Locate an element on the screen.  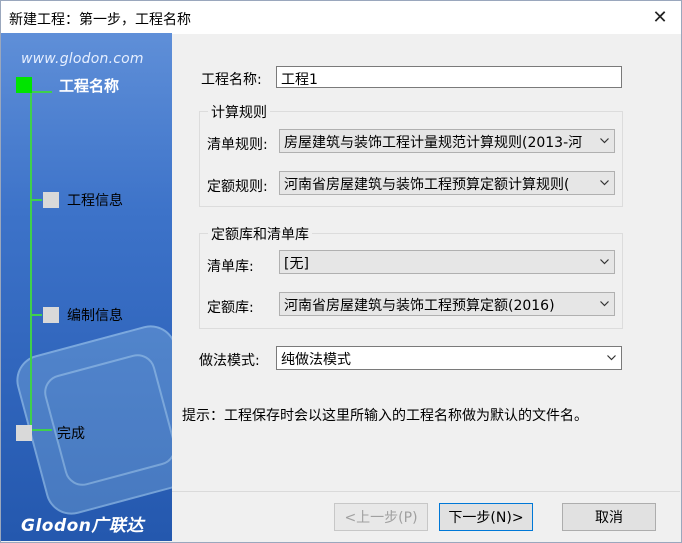
bill-lib-select: [无] is located at coordinates (447, 262).